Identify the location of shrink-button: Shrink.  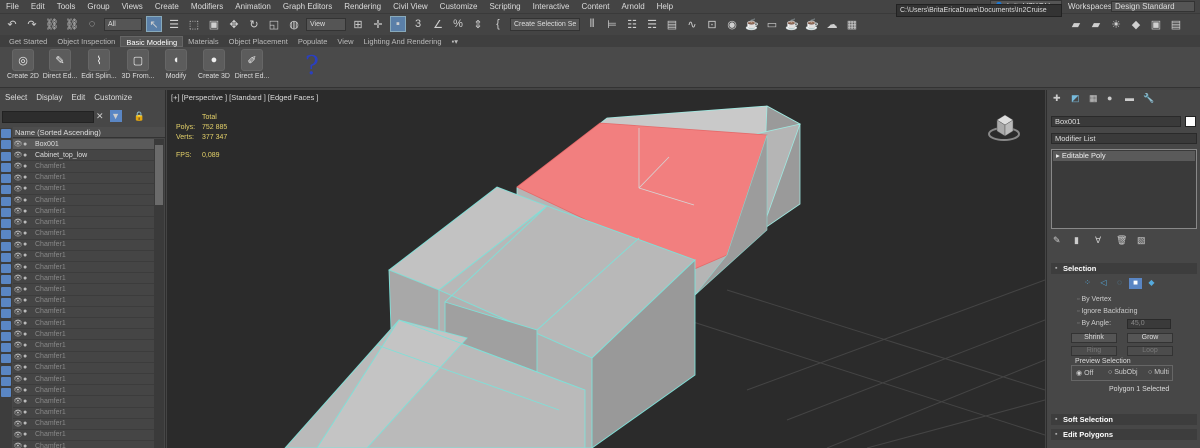
(1094, 338).